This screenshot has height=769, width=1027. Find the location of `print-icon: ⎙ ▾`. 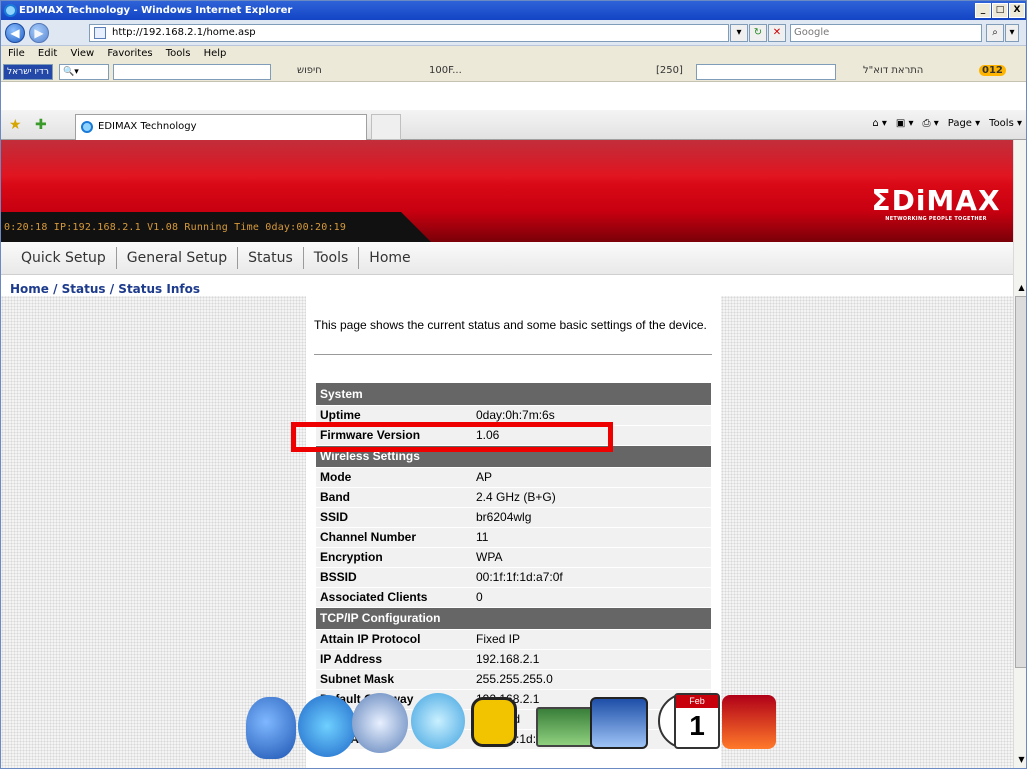

print-icon: ⎙ ▾ is located at coordinates (931, 123).